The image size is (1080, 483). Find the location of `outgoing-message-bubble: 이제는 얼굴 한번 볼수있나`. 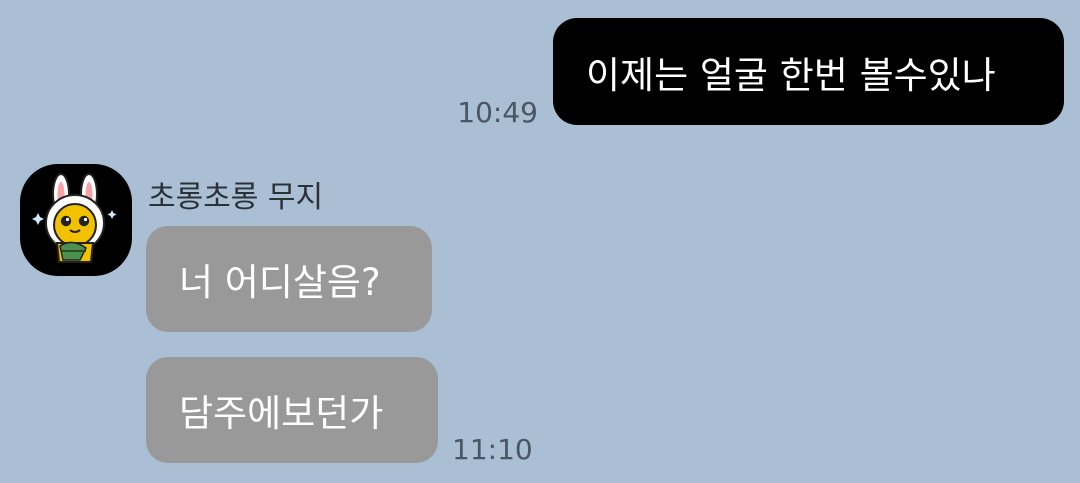

outgoing-message-bubble: 이제는 얼굴 한번 볼수있나 is located at coordinates (808, 71).